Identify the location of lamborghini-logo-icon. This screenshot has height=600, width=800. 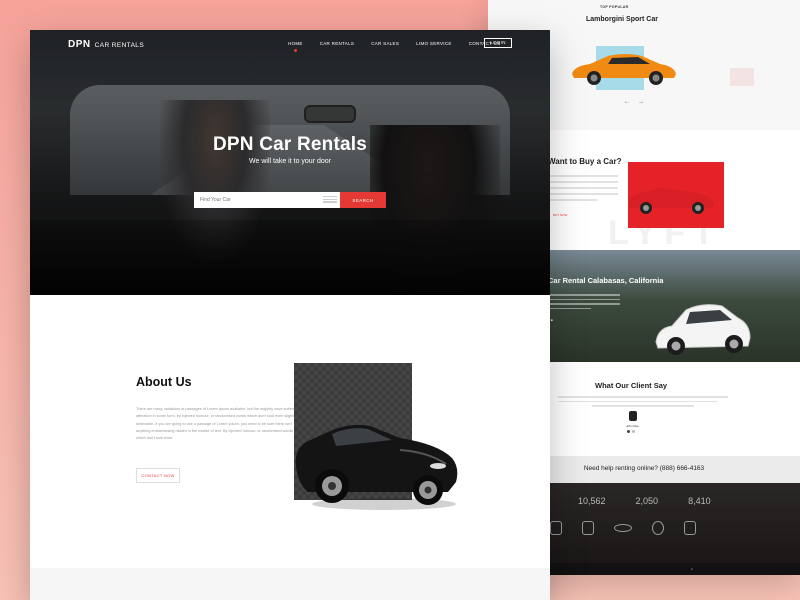
(556, 528).